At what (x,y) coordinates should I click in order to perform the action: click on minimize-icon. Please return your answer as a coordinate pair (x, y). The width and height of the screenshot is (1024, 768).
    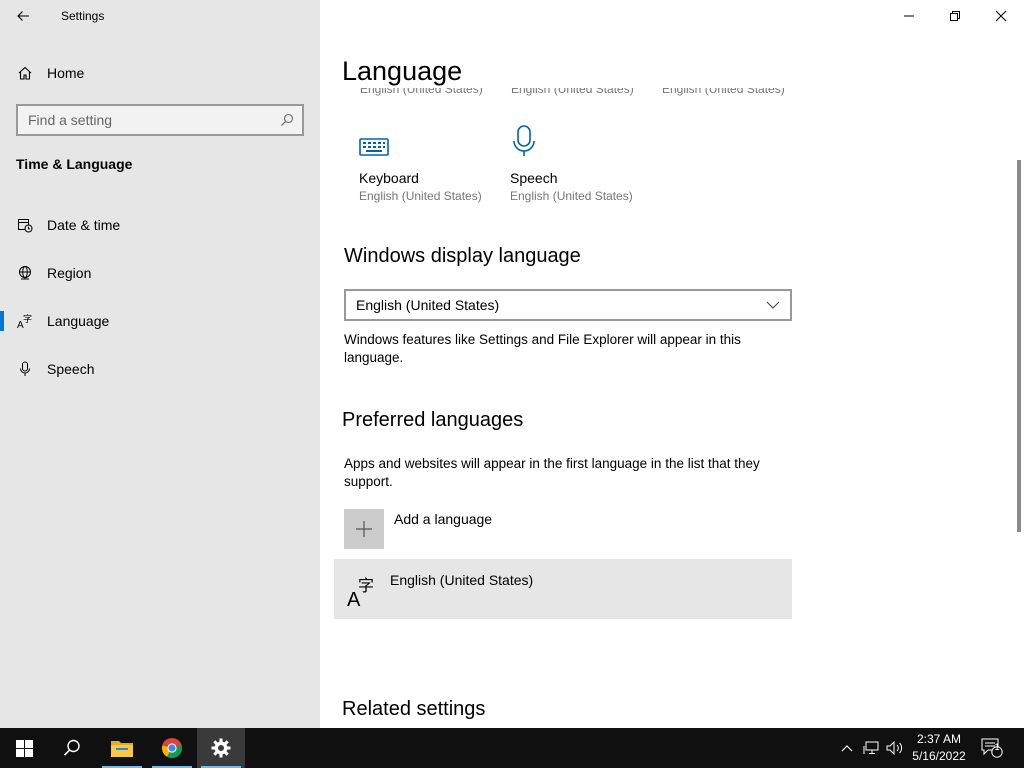
    Looking at the image, I should click on (909, 16).